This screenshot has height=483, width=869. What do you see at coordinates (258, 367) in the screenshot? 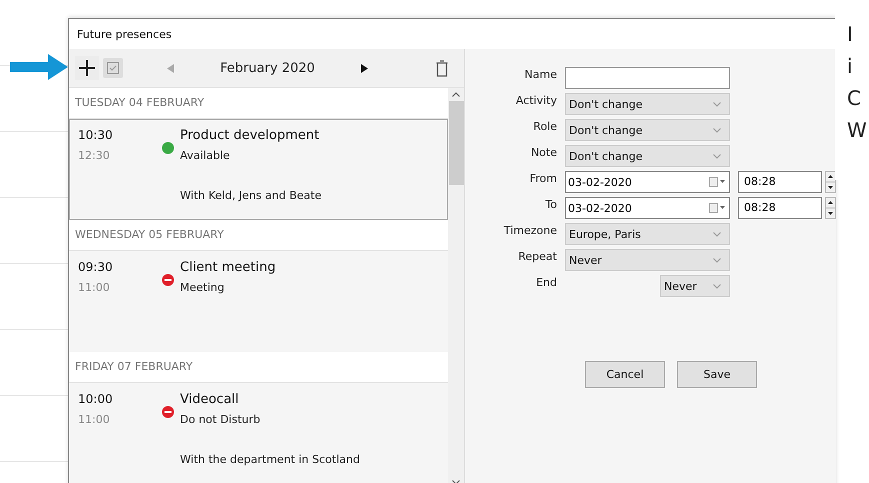
I see `day-header: FRIDAY 07 FEBRUARY` at bounding box center [258, 367].